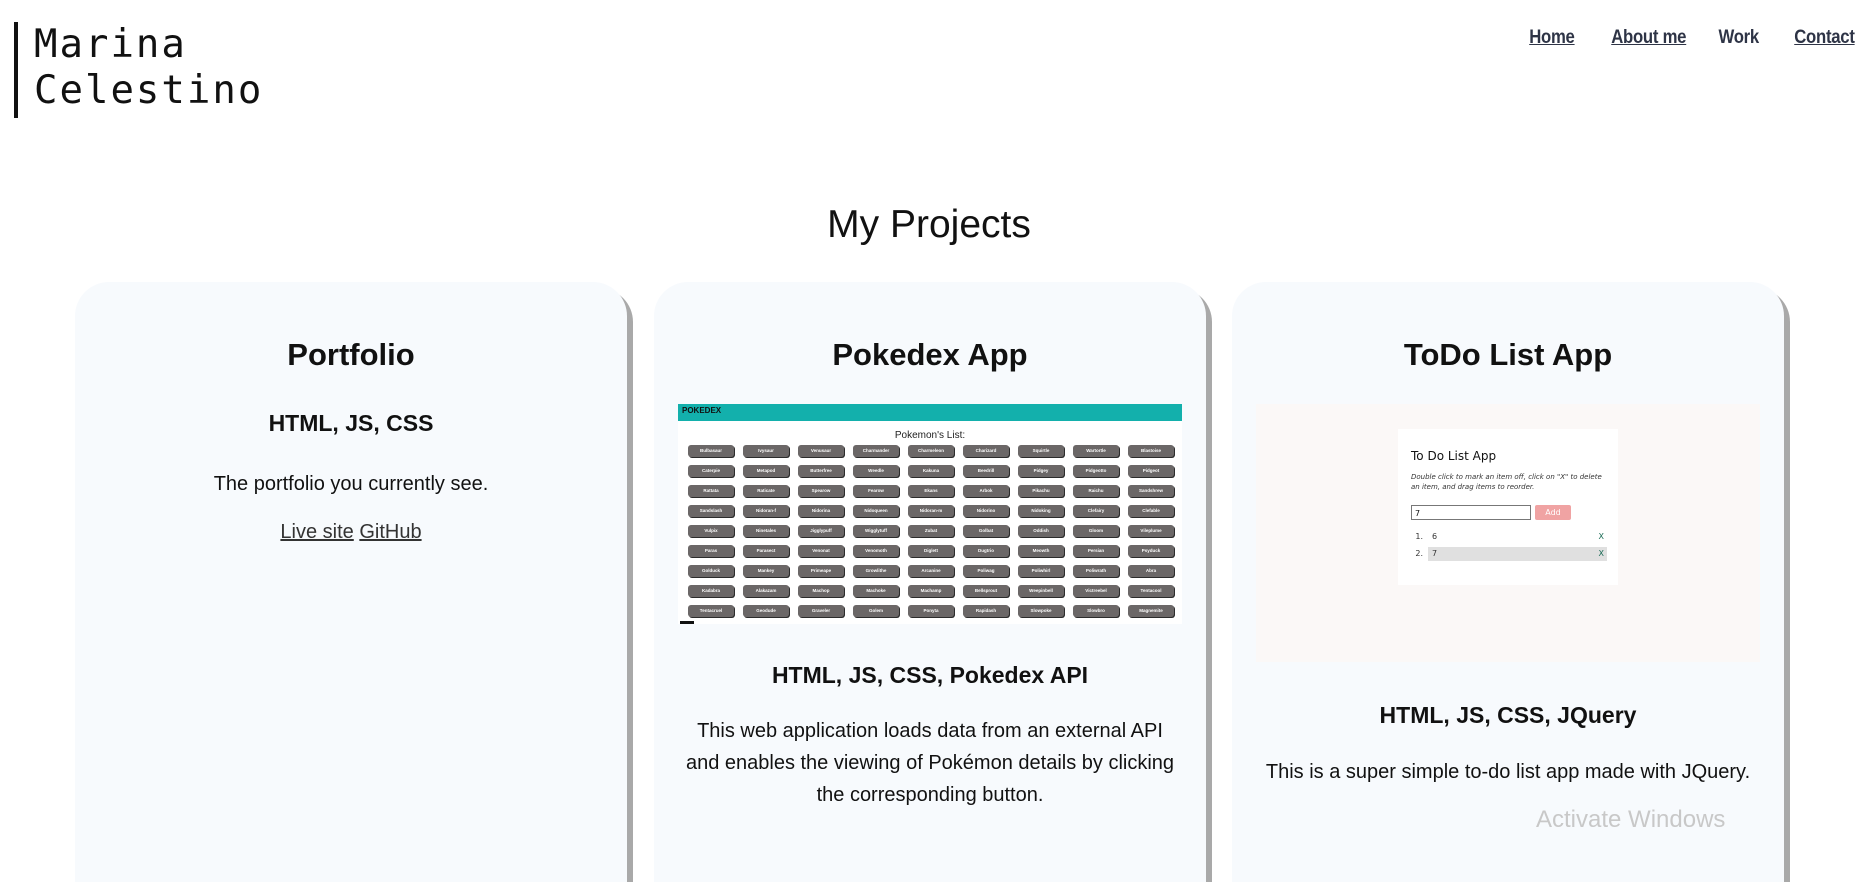 The width and height of the screenshot is (1871, 882). What do you see at coordinates (986, 471) in the screenshot?
I see `pokemon-button: Beedrill` at bounding box center [986, 471].